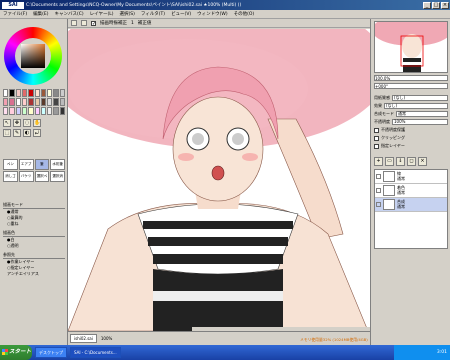 The image size is (450, 360). Describe the element at coordinates (34, 102) in the screenshot. I see `color-swatches` at that location.